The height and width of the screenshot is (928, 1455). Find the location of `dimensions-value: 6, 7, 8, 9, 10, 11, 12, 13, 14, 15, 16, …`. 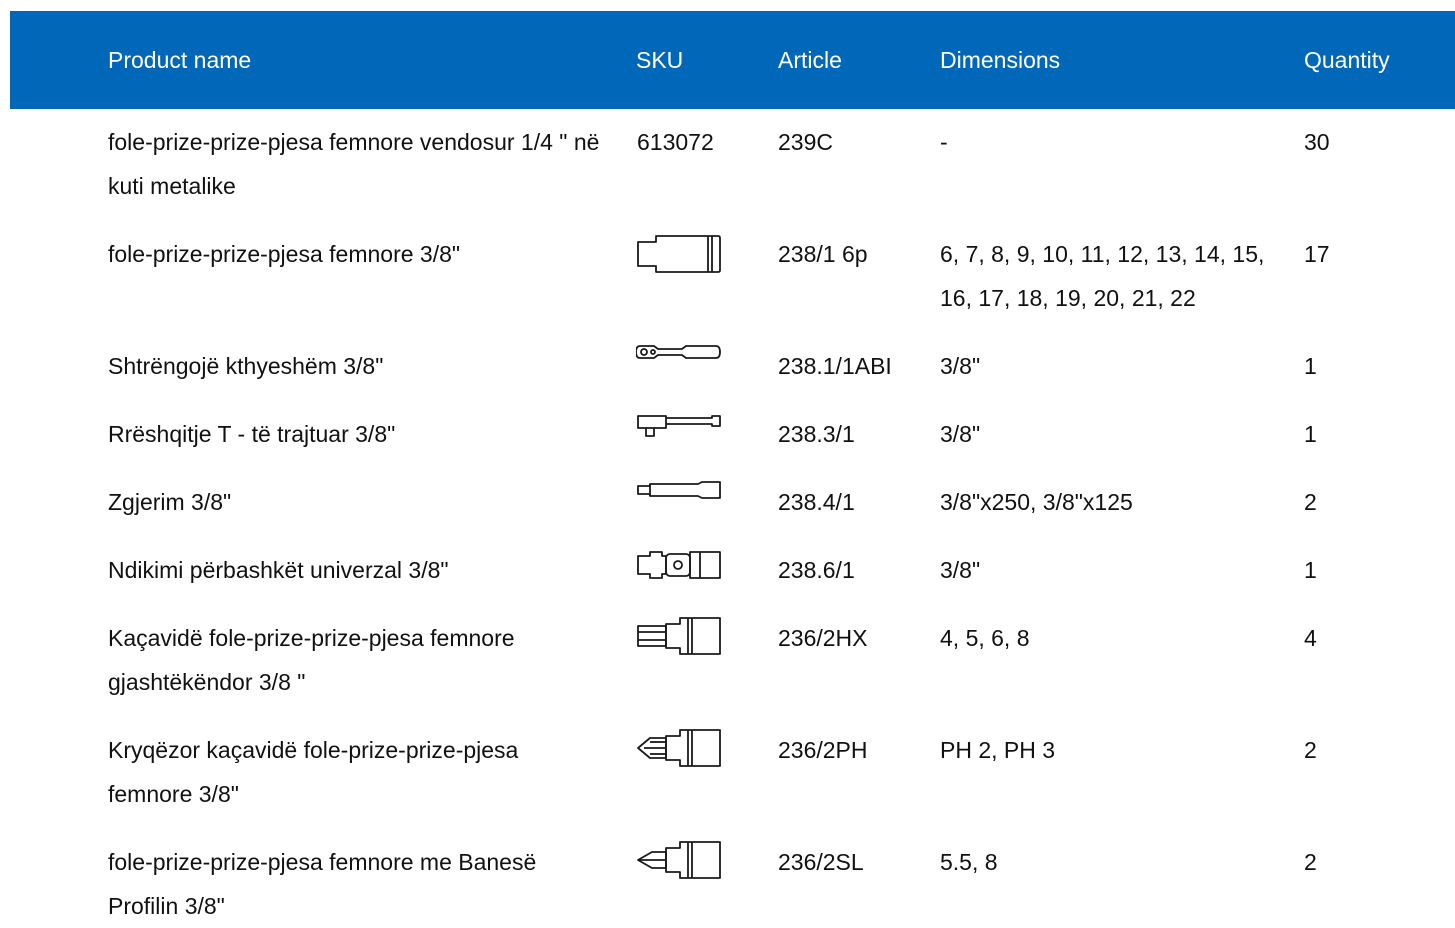

dimensions-value: 6, 7, 8, 9, 10, 11, 12, 13, 14, 15, 16, … is located at coordinates (1102, 276).